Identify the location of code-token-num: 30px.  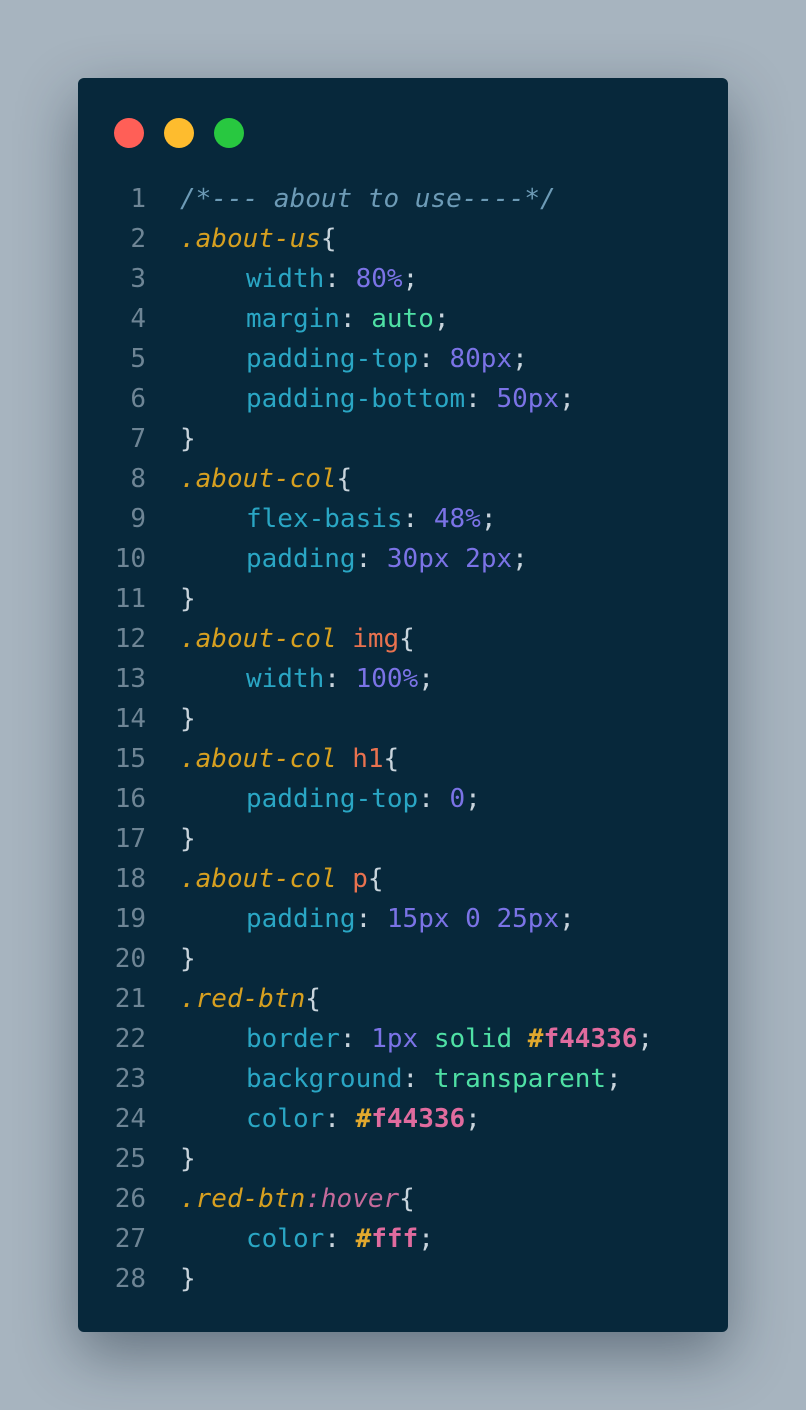
(418, 559).